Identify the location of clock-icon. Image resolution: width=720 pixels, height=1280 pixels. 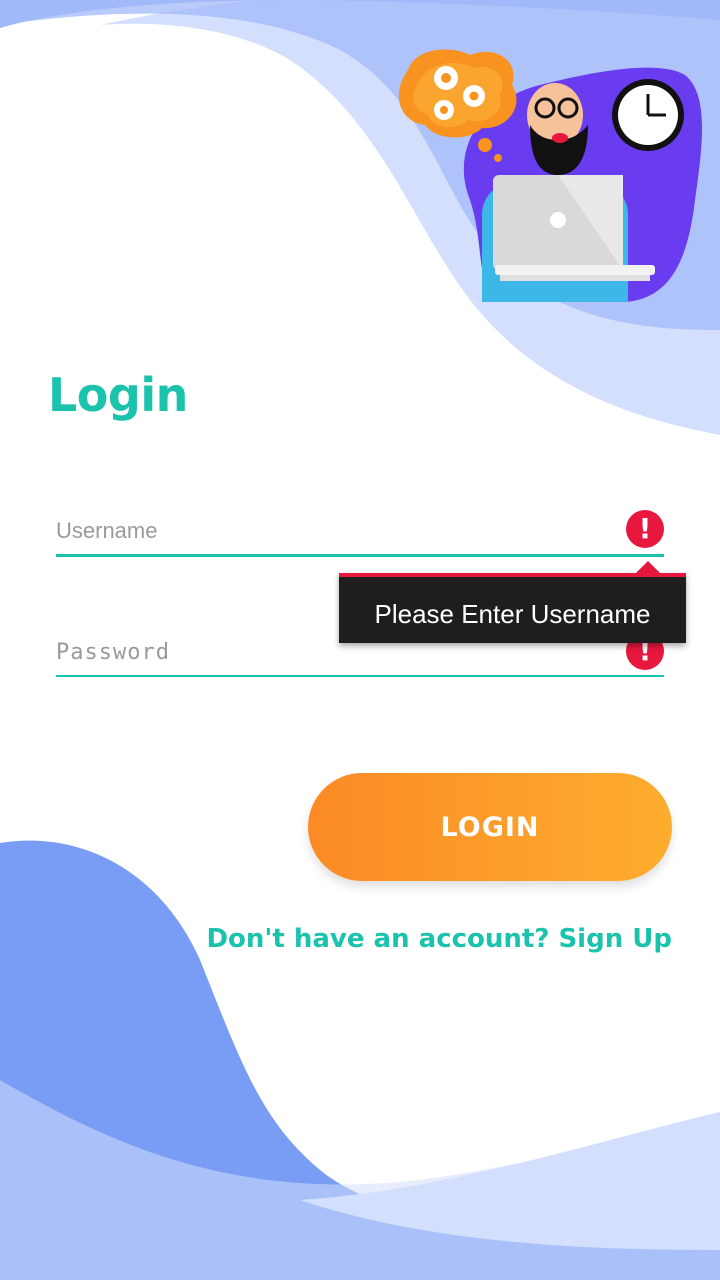
(648, 115).